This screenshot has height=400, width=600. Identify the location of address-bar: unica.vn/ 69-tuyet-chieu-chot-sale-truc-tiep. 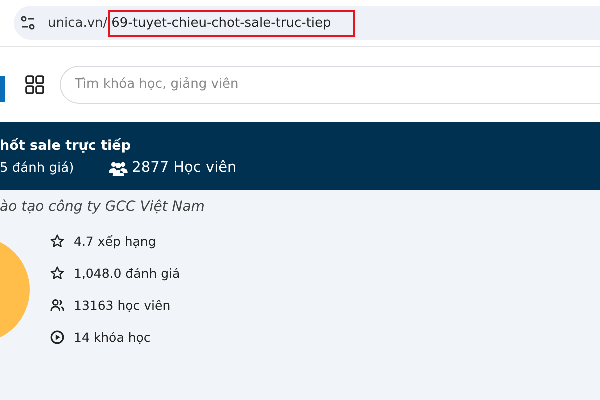
(307, 23).